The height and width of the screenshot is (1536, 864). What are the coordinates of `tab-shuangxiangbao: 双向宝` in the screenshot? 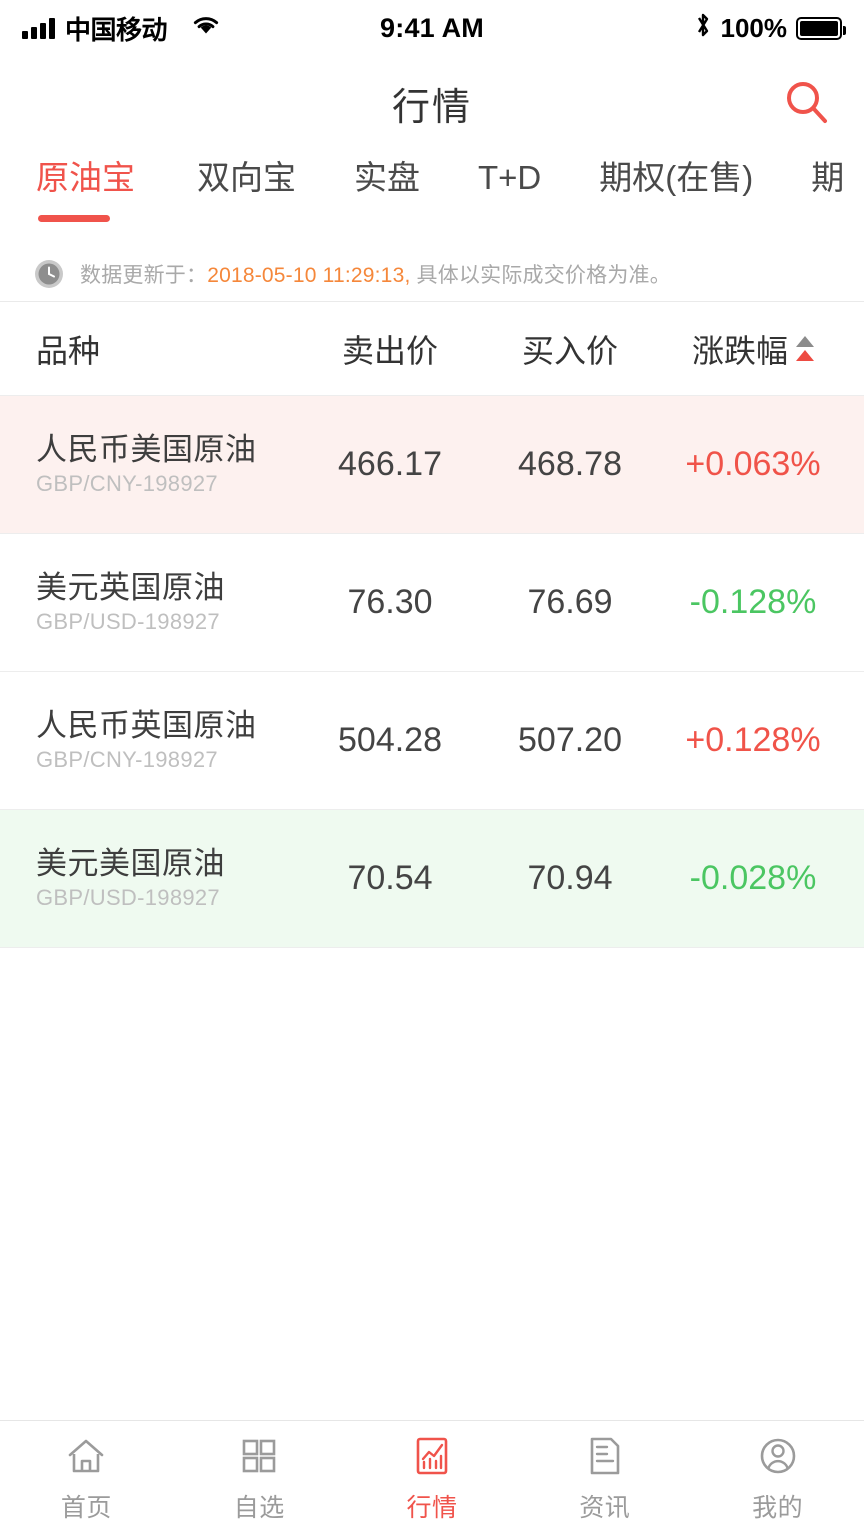 It's located at (261, 174).